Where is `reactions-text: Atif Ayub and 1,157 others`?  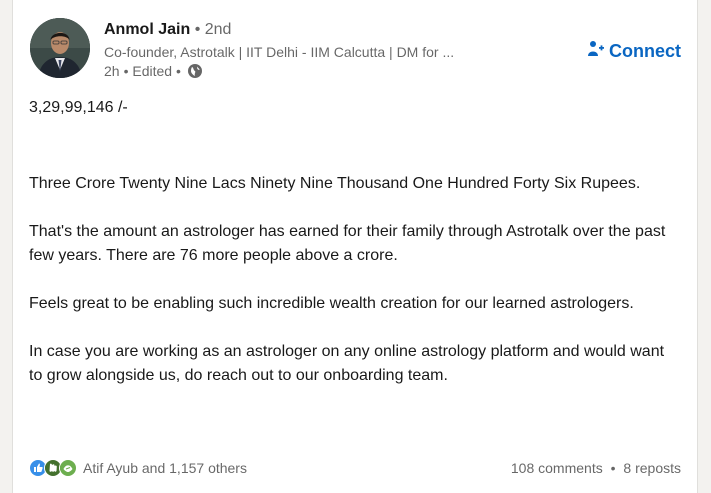
reactions-text: Atif Ayub and 1,157 others is located at coordinates (165, 468).